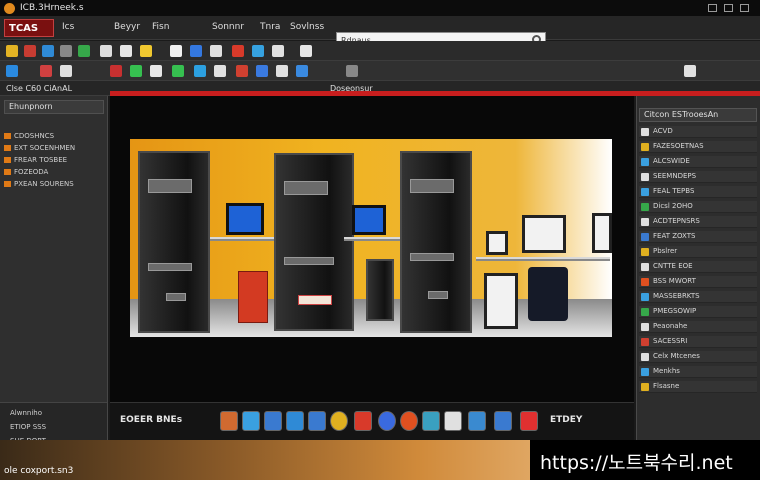  What do you see at coordinates (242, 71) in the screenshot?
I see `swatch-icon` at bounding box center [242, 71].